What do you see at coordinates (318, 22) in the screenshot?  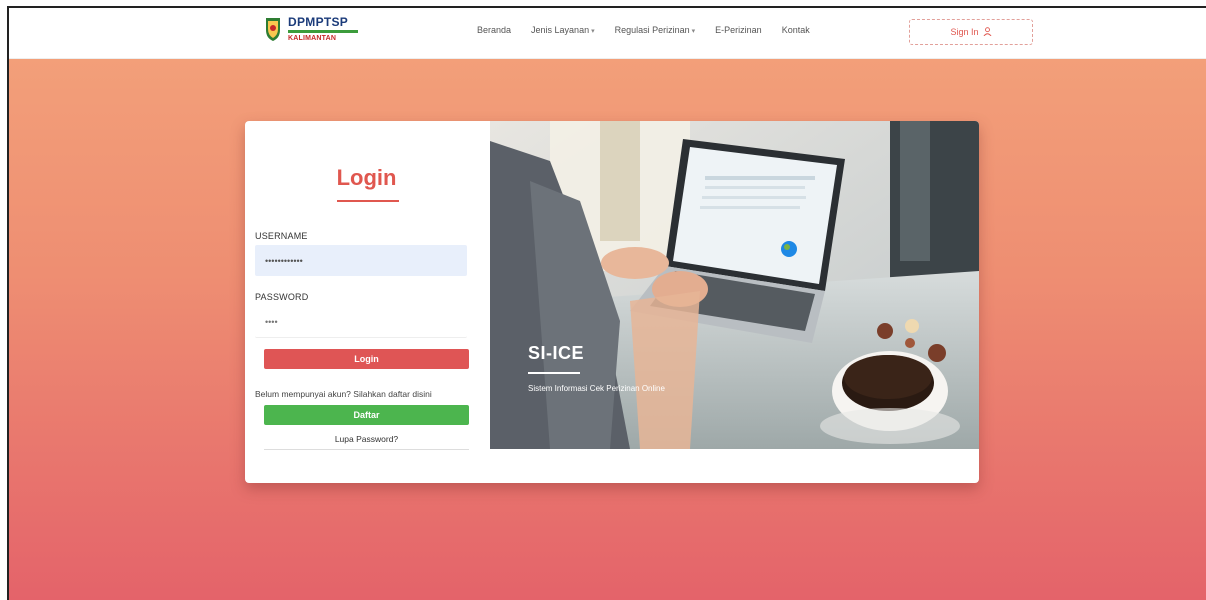 I see `logo-title: DPMPTSP` at bounding box center [318, 22].